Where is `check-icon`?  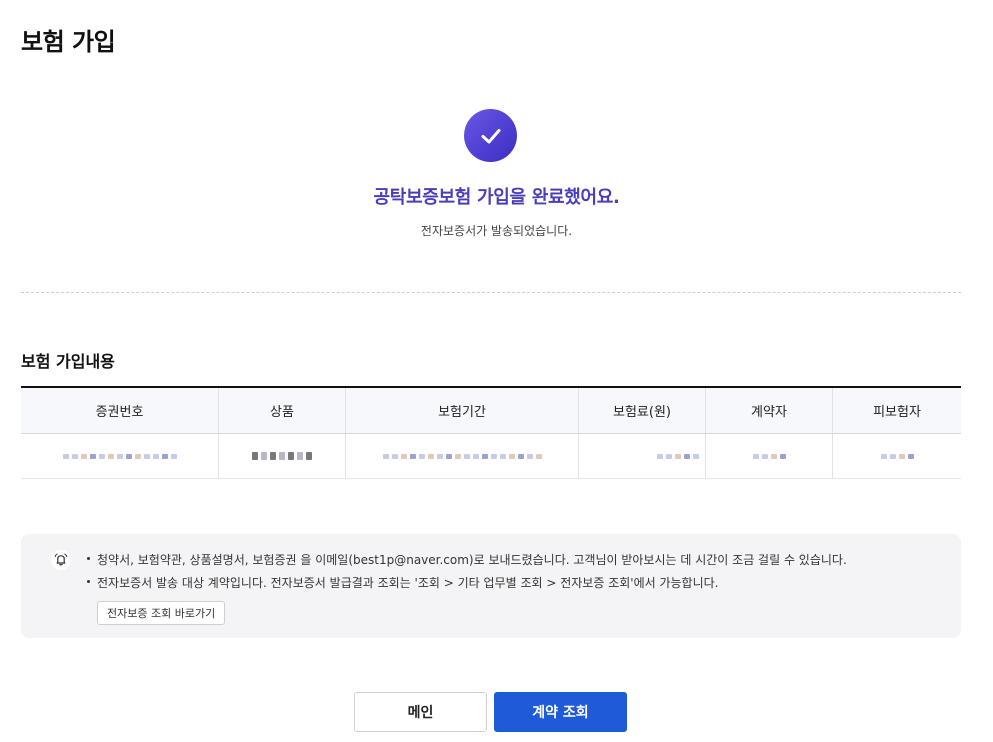
check-icon is located at coordinates (490, 135).